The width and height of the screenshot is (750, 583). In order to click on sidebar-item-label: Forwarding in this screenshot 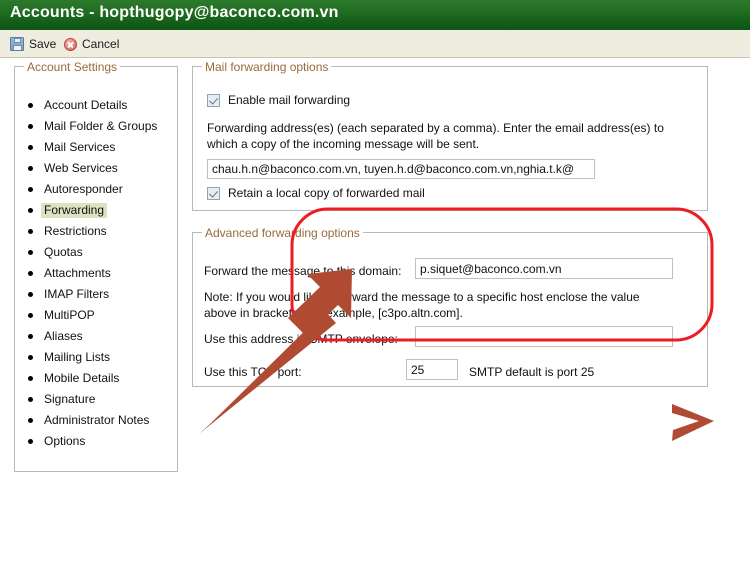, I will do `click(74, 210)`.